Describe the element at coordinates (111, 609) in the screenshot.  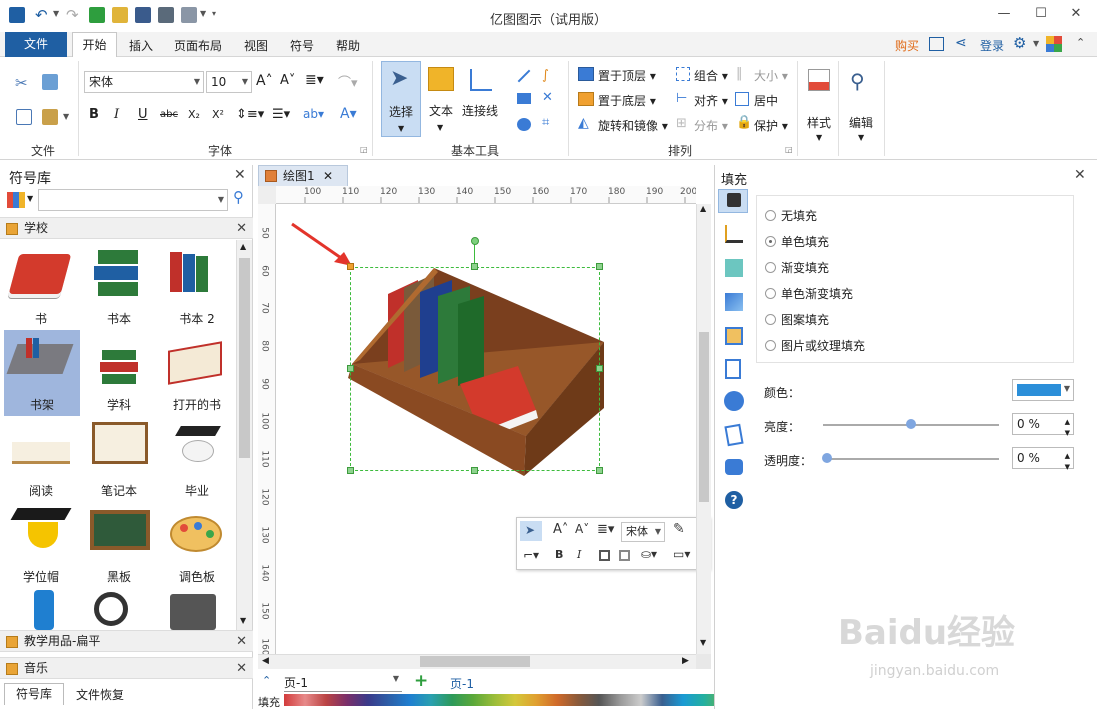
I see `magnifier-symbol-icon` at that location.